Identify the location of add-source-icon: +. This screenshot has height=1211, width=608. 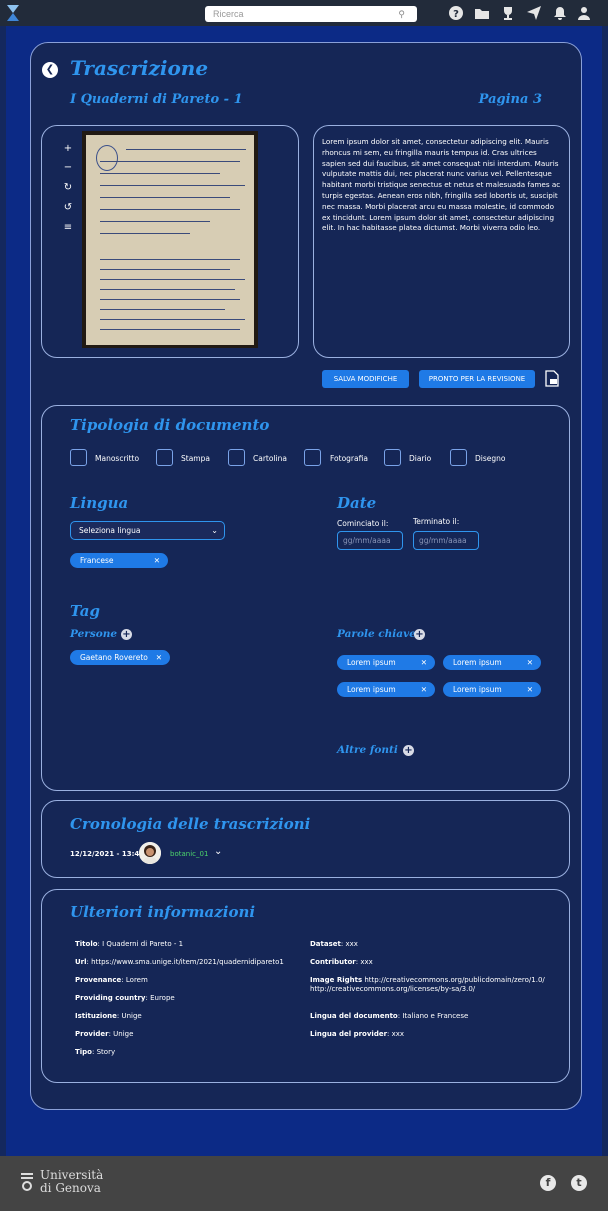
(408, 750).